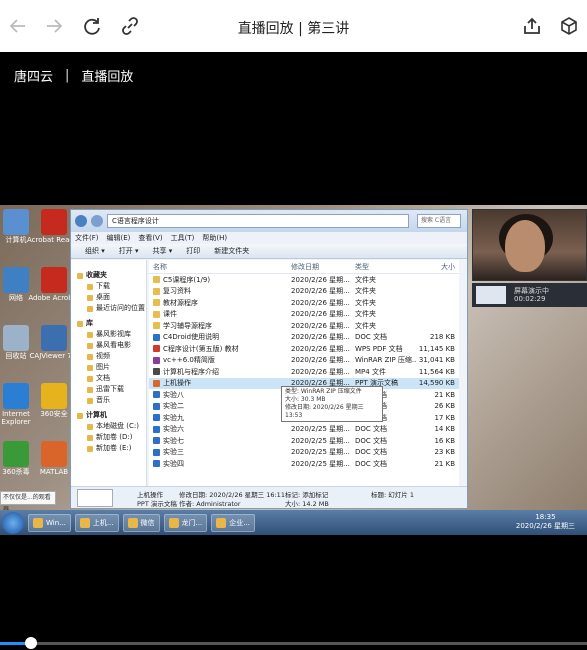 The height and width of the screenshot is (650, 587). Describe the element at coordinates (89, 323) in the screenshot. I see `nav-item-label: 库` at that location.